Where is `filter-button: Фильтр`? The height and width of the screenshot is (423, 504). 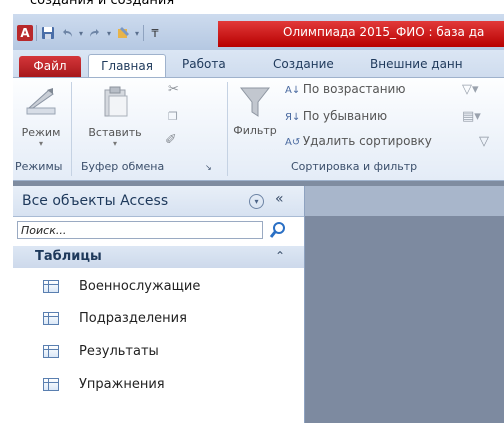
filter-button: Фильтр is located at coordinates (255, 109).